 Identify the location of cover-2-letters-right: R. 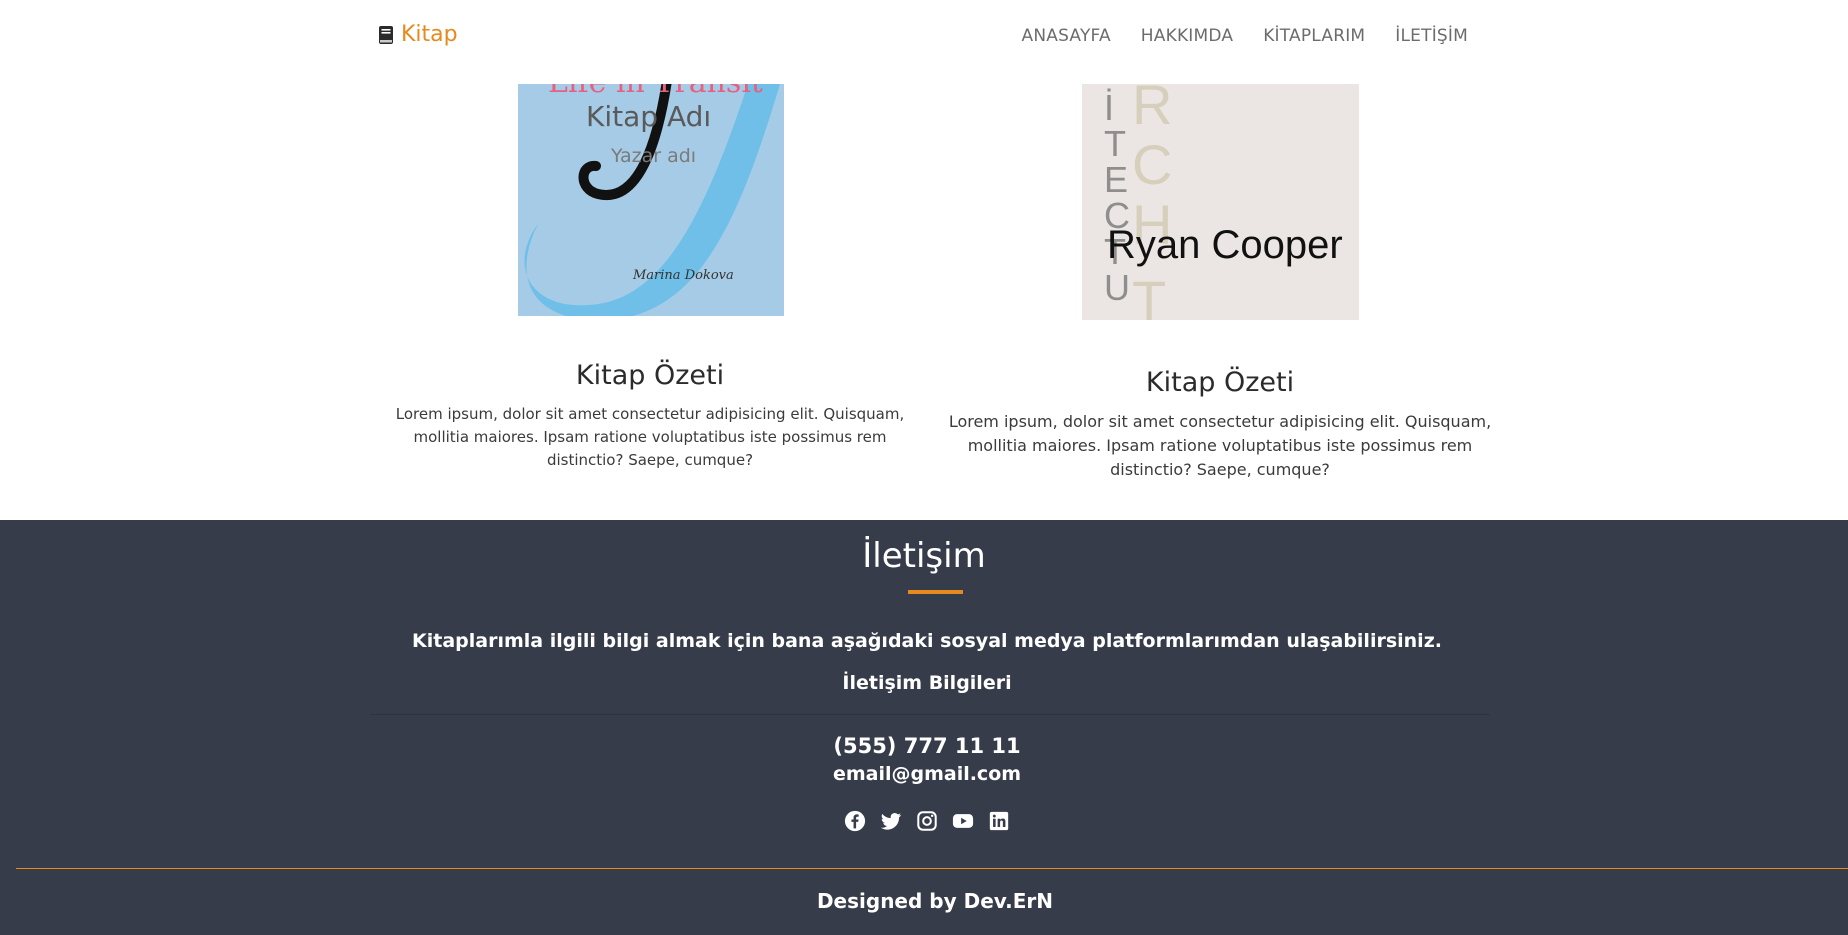
(1152, 110).